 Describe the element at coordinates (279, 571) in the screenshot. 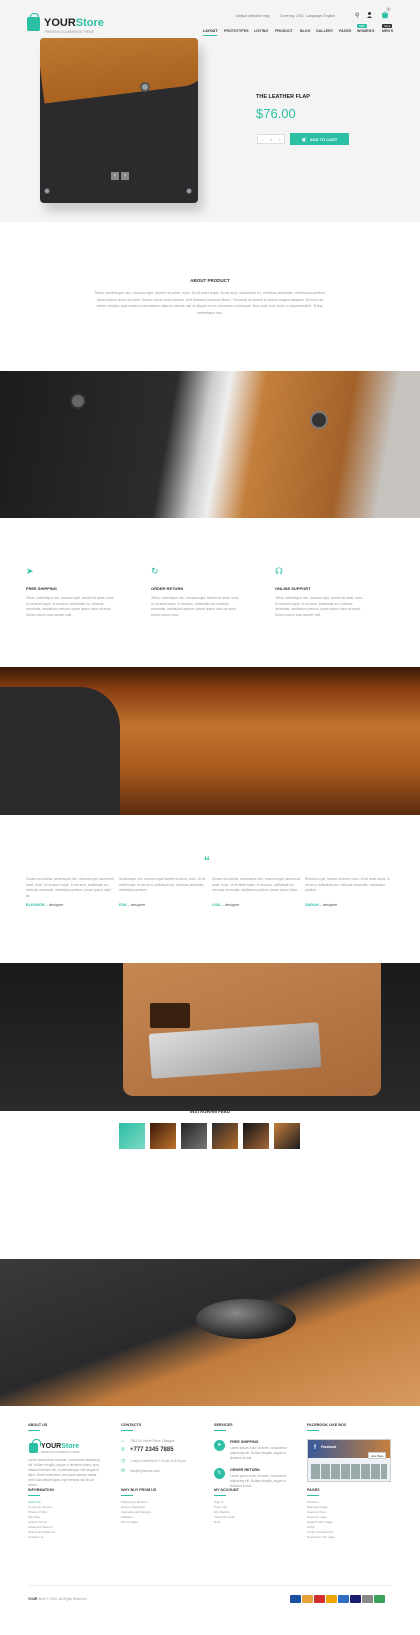

I see `headset-icon: ☊` at that location.